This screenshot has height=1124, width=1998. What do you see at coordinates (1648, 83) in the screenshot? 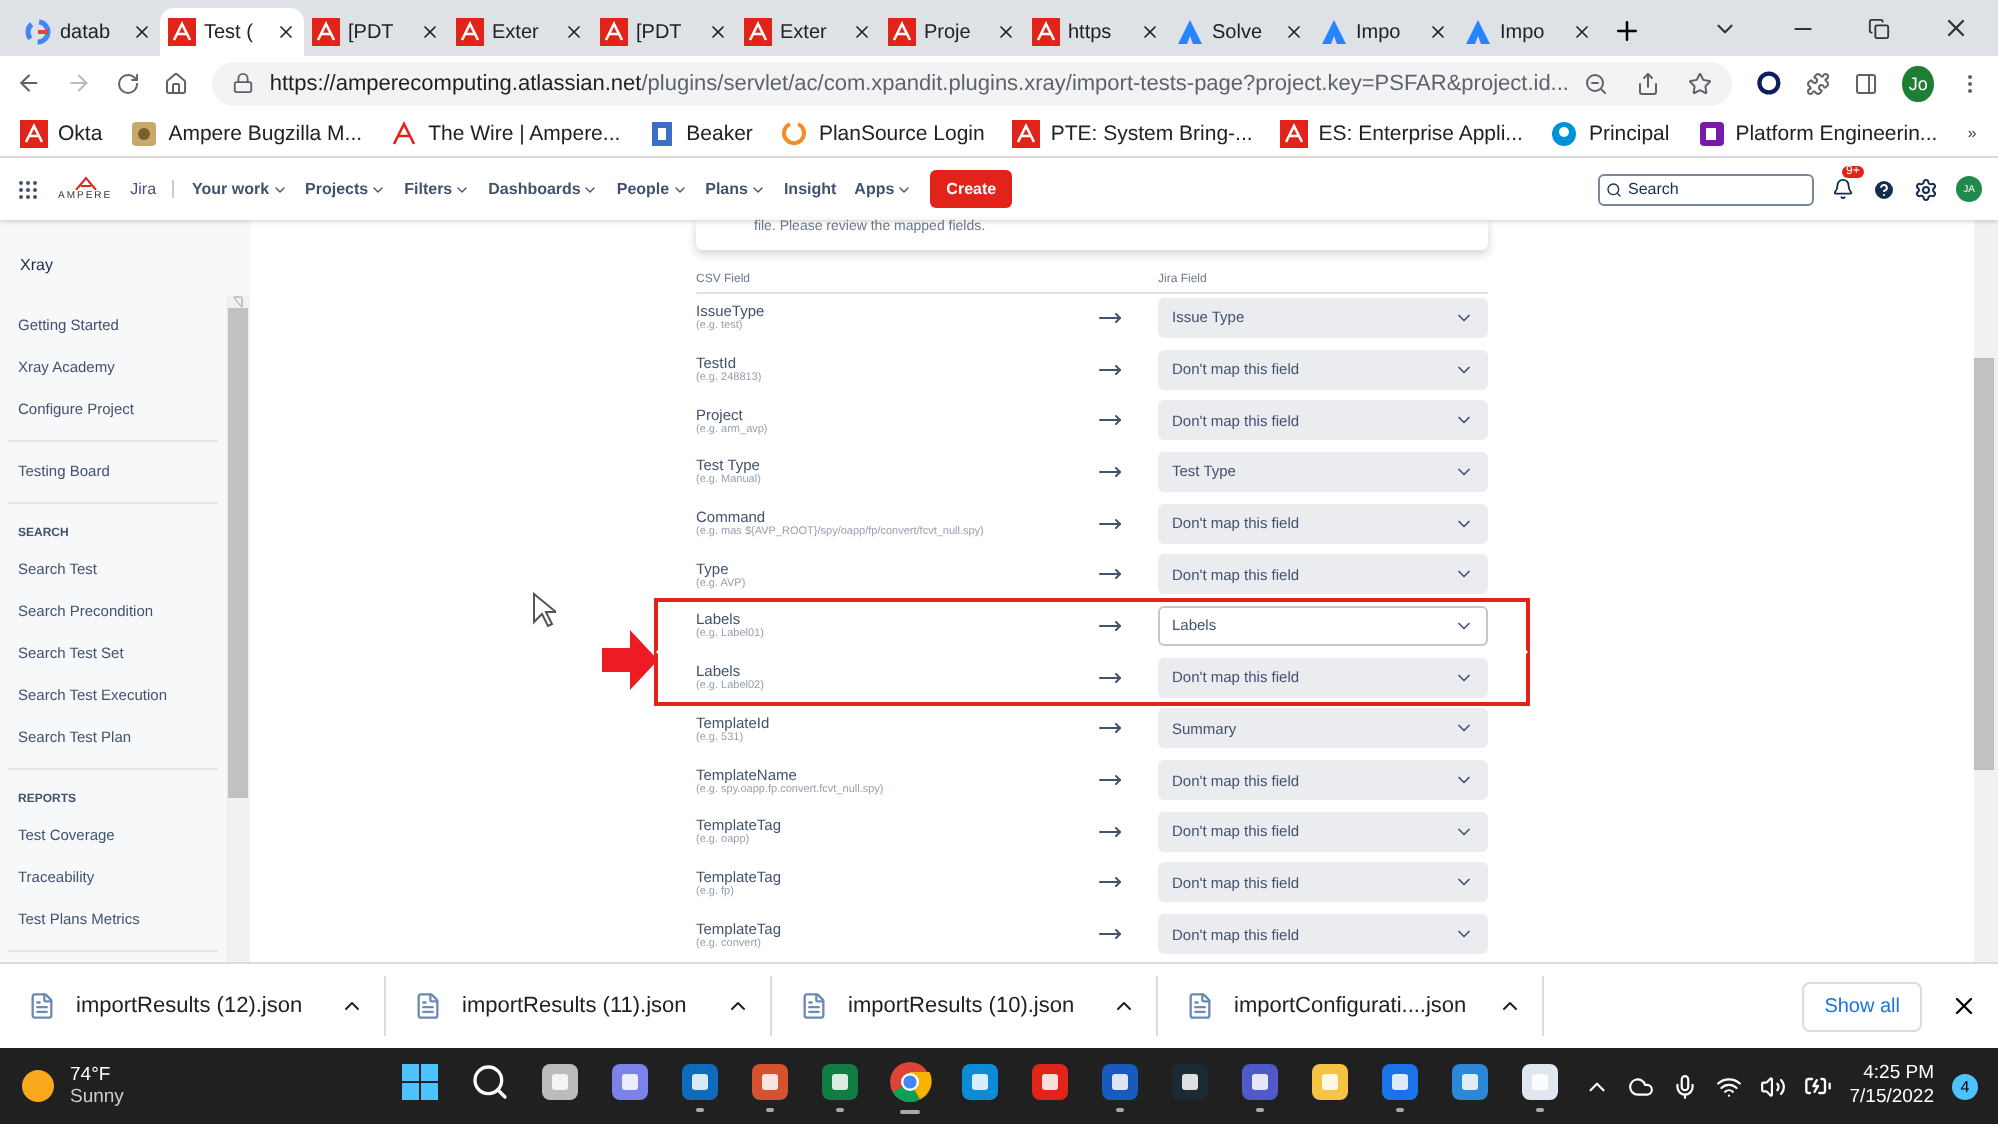
I see `share-icon` at bounding box center [1648, 83].